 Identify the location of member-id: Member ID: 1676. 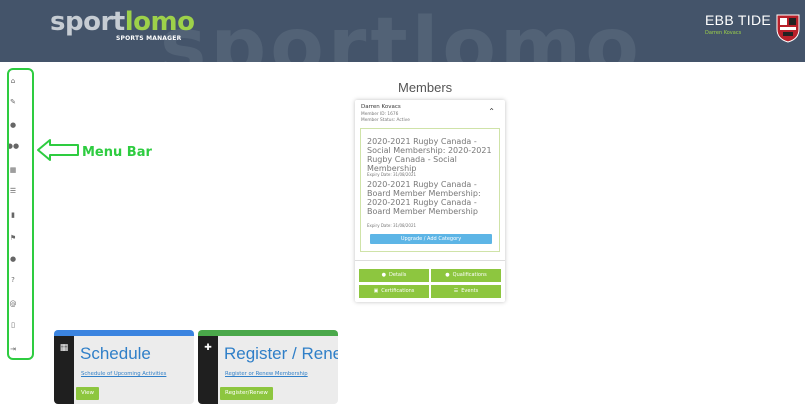
(380, 114).